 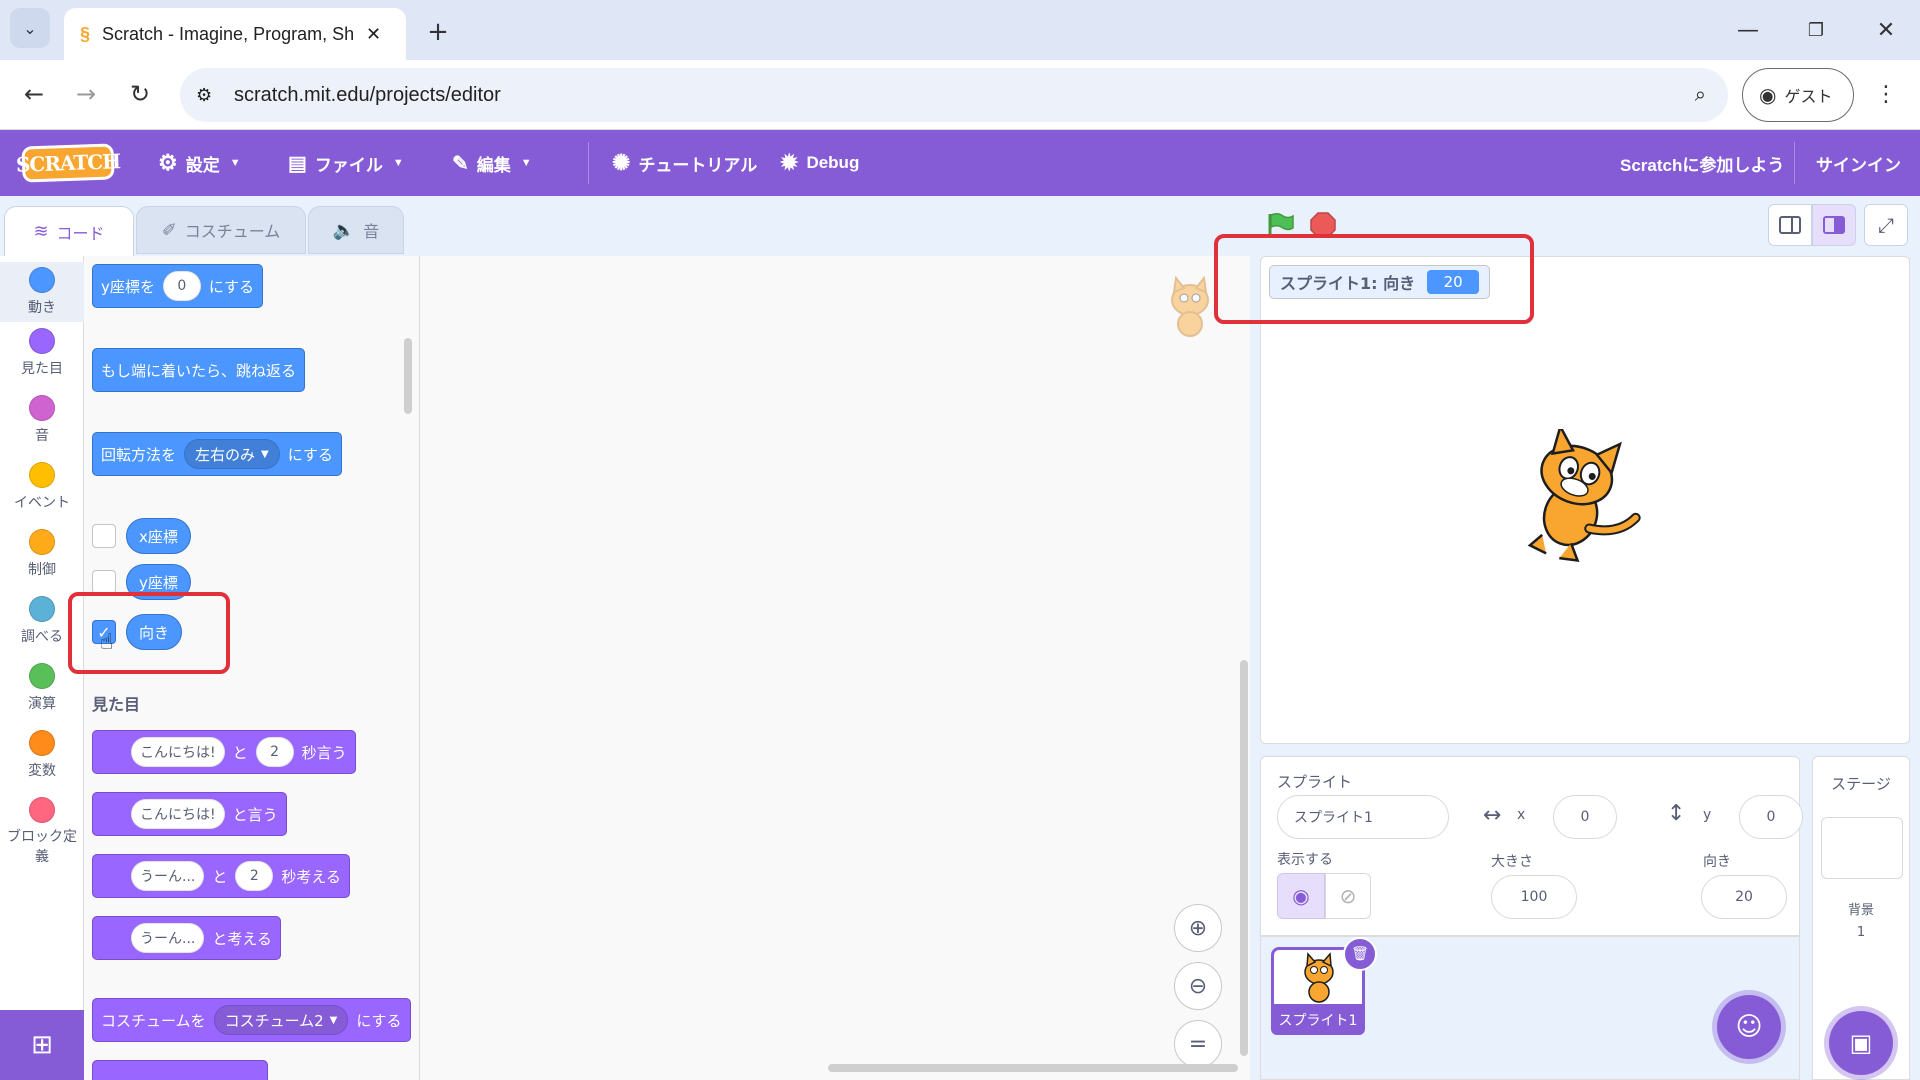 I want to click on block-set-rotation-style: 回転方法を 左右のみ ▼ にする, so click(x=217, y=454).